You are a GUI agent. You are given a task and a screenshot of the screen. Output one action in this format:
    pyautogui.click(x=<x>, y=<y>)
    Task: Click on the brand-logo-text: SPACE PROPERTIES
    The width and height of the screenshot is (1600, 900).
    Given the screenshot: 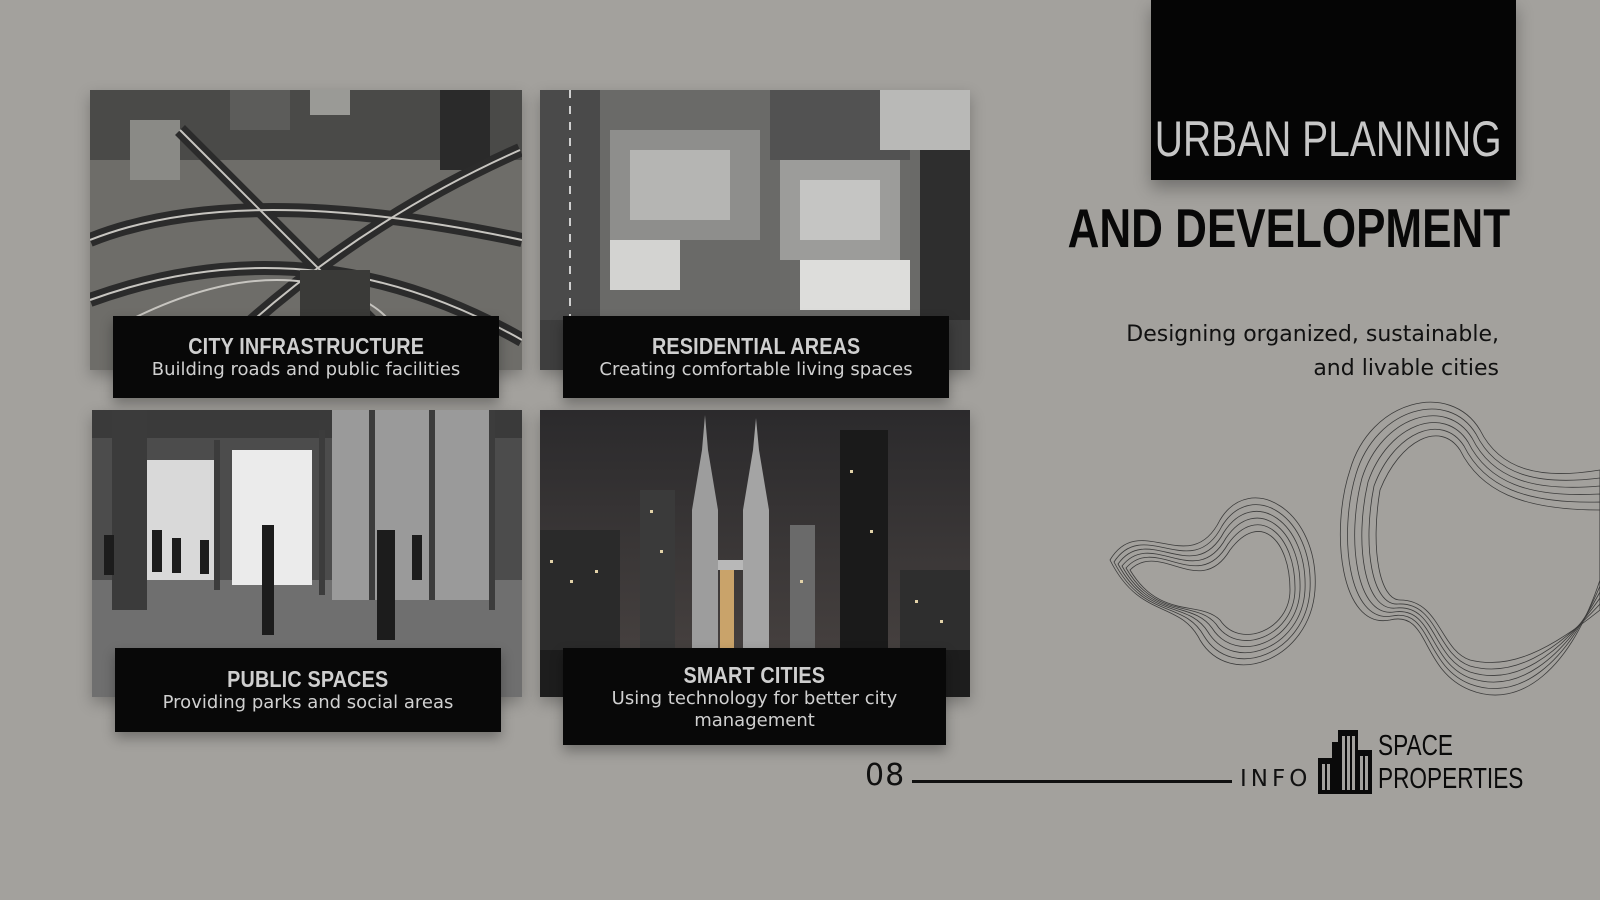 What is the action you would take?
    pyautogui.click(x=1450, y=763)
    